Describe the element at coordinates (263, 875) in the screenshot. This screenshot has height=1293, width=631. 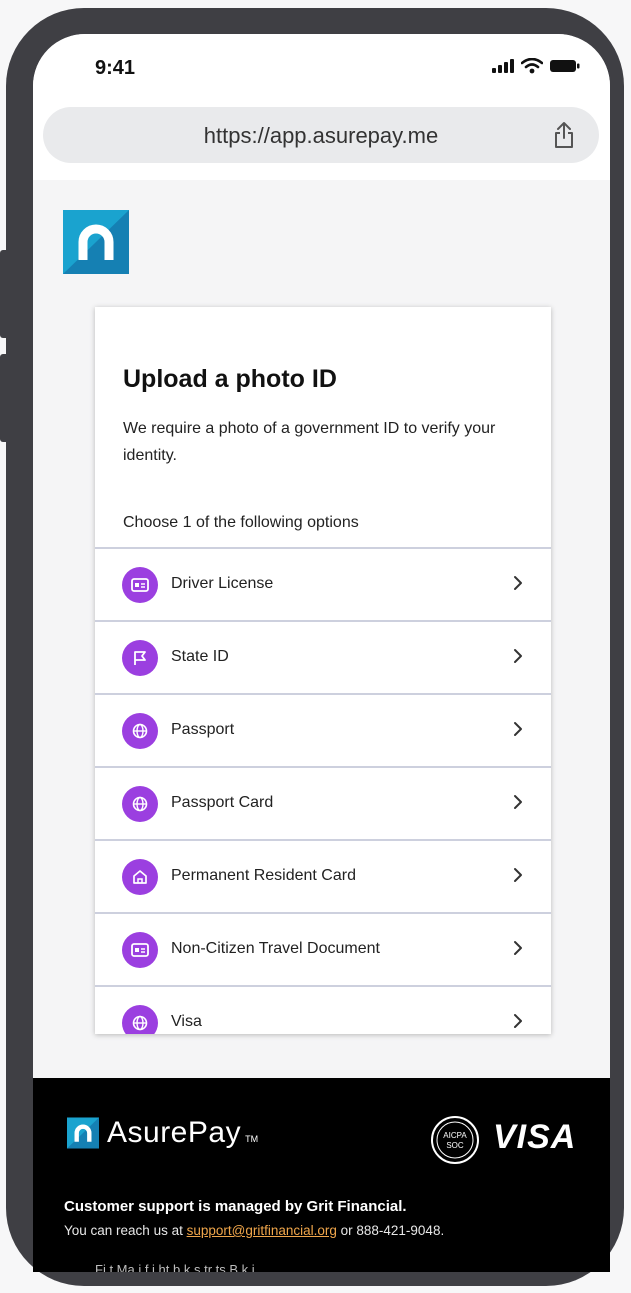
I see `option-label: Permanent Resident Card` at that location.